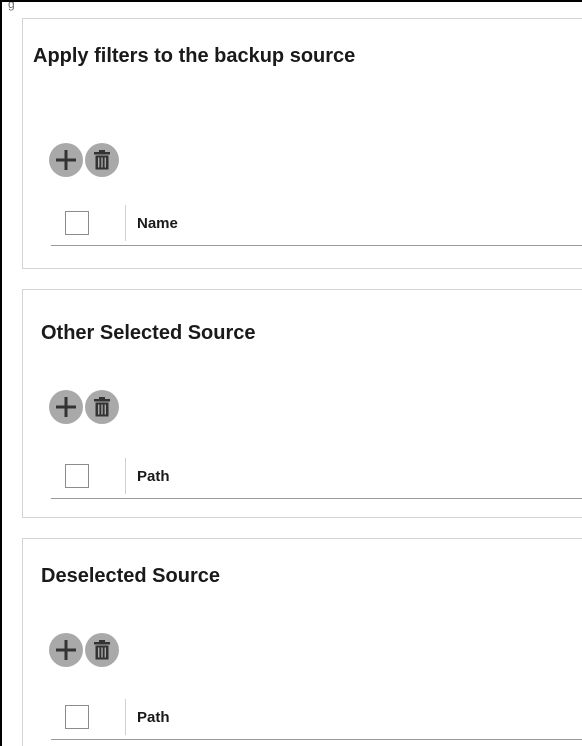 Image resolution: width=582 pixels, height=746 pixels. I want to click on column-header-name: Name, so click(157, 223).